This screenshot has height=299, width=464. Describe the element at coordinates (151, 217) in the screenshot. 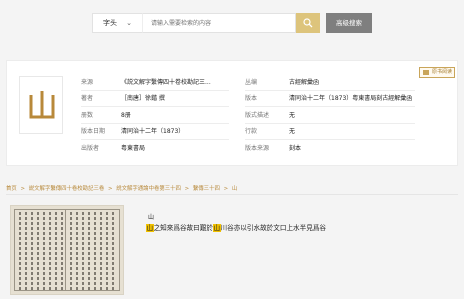

I see `entry-label: 山` at that location.